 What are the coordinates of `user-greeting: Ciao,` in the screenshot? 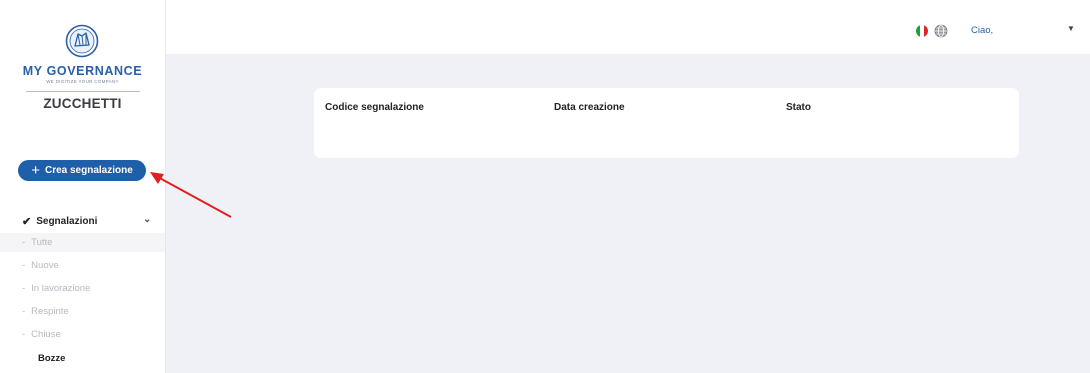 It's located at (982, 30).